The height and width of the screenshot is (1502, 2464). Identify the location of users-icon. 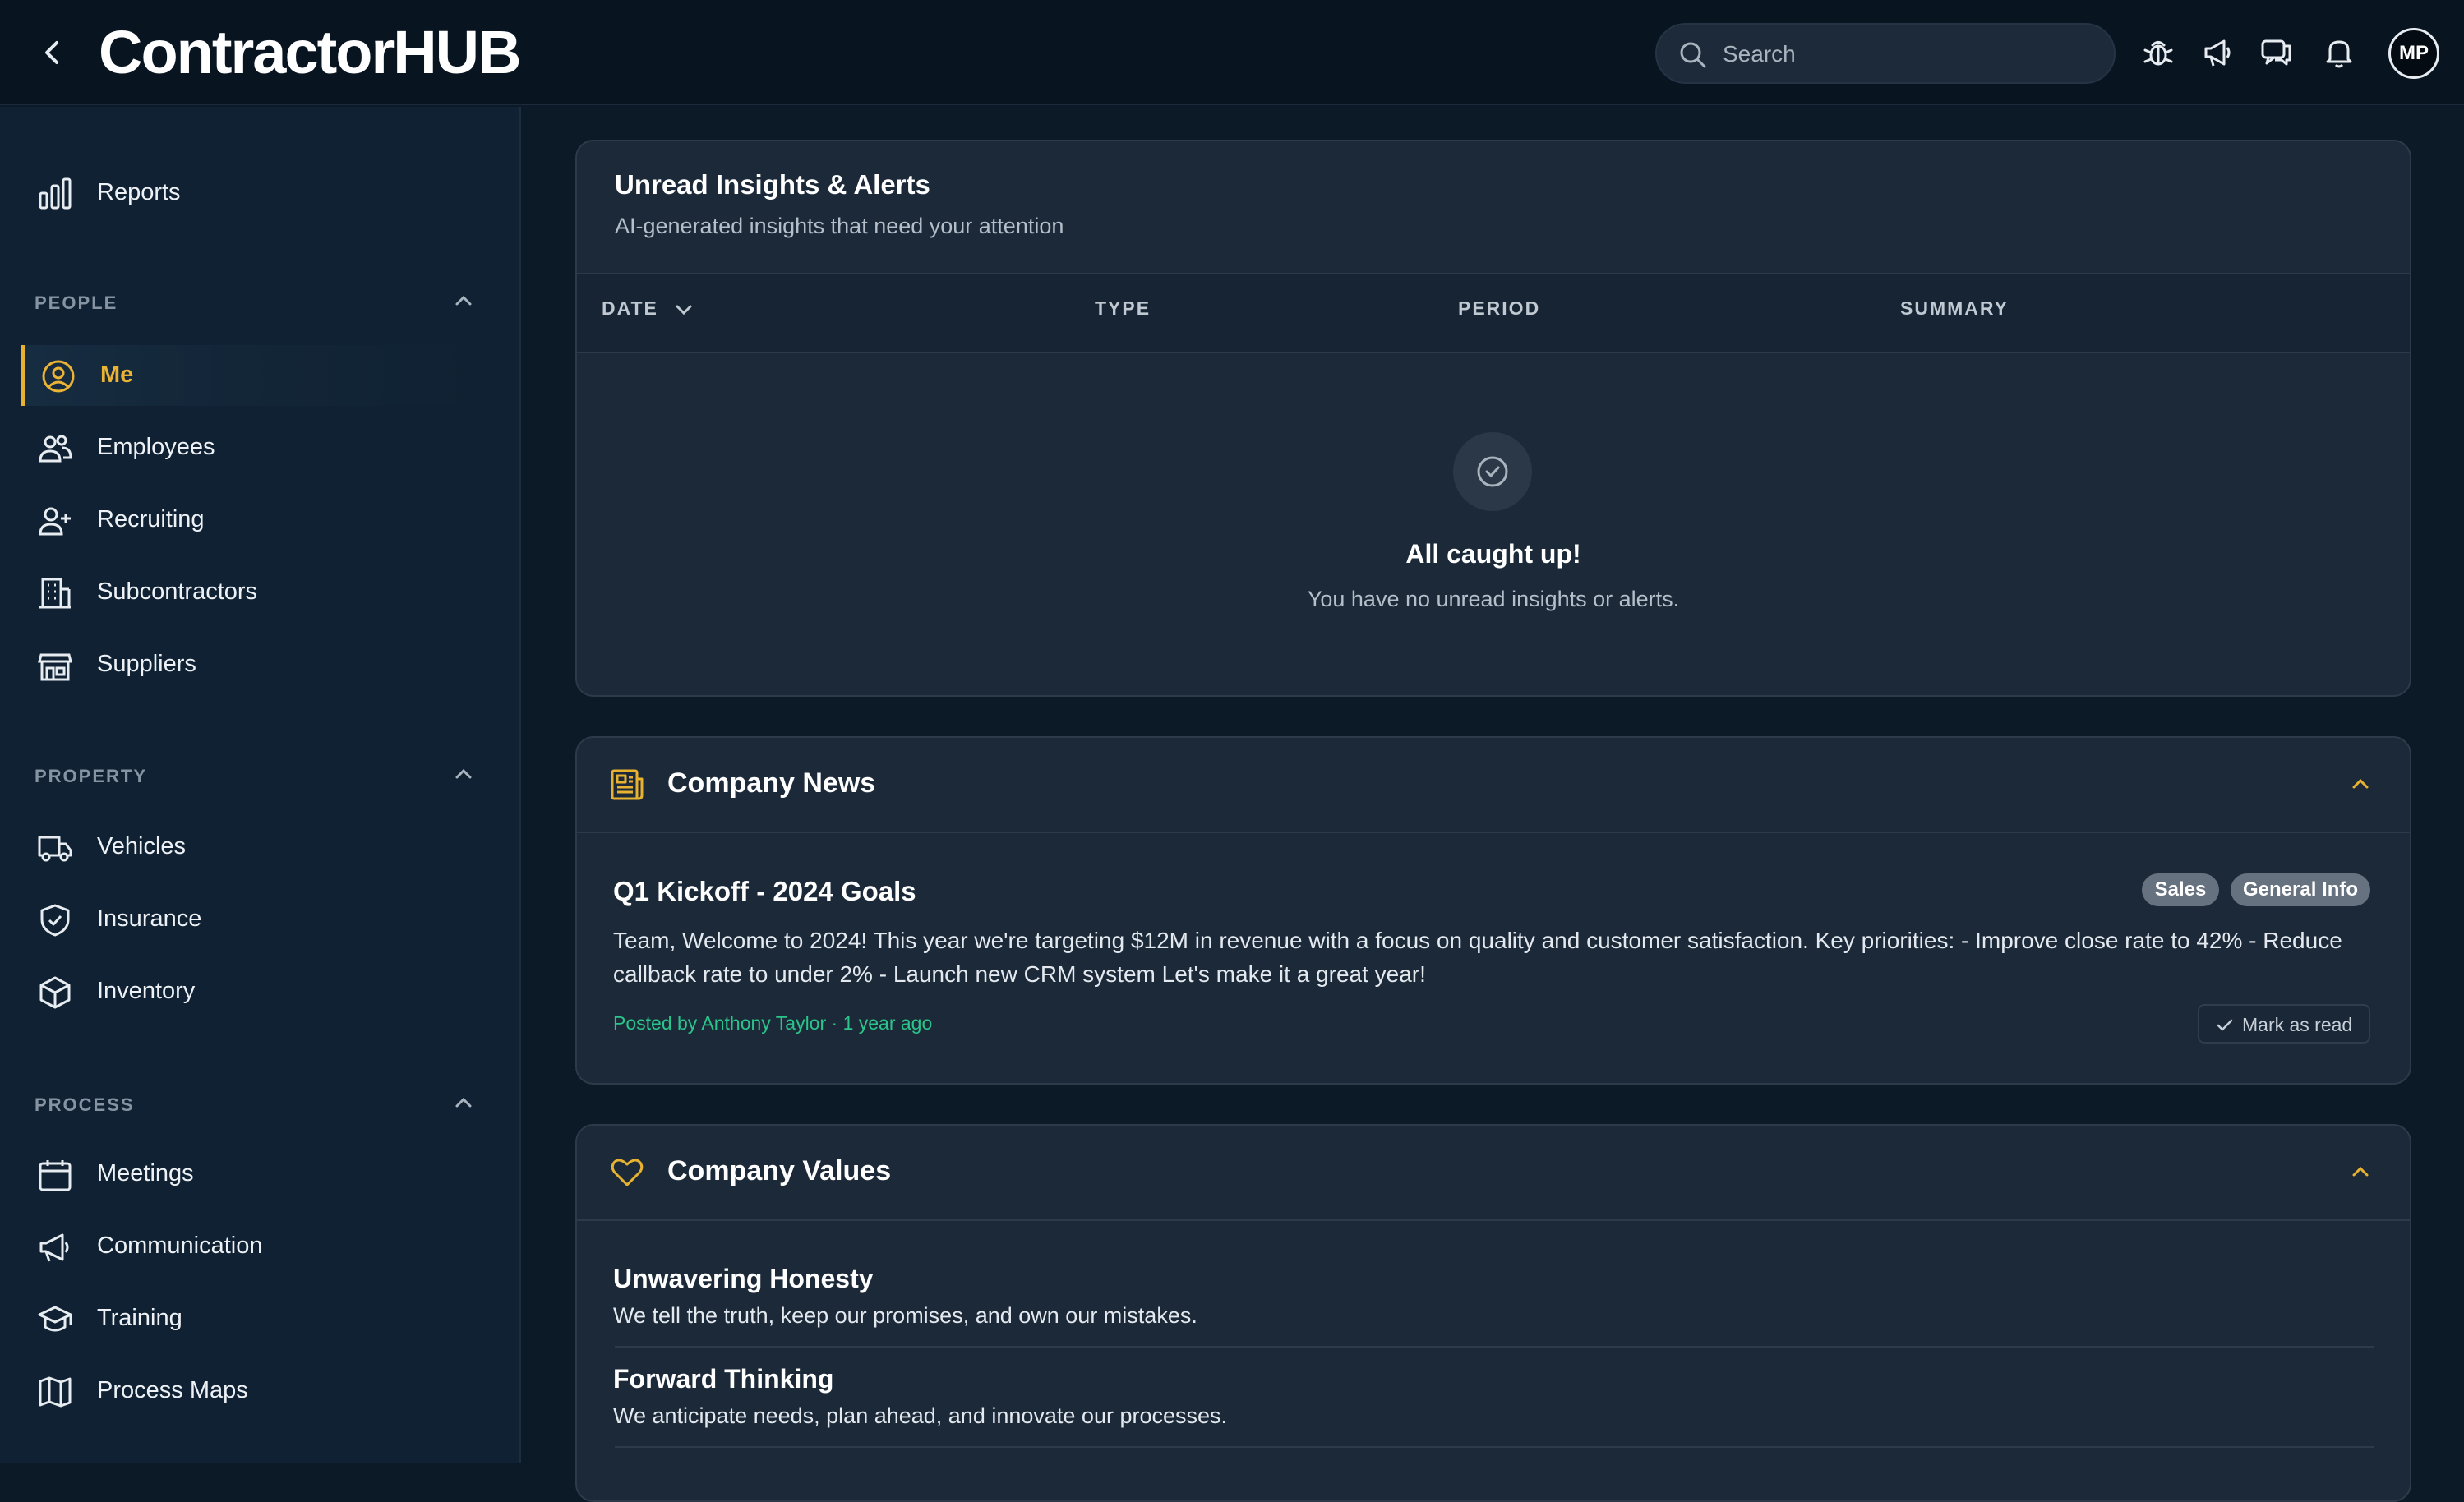
(55, 449).